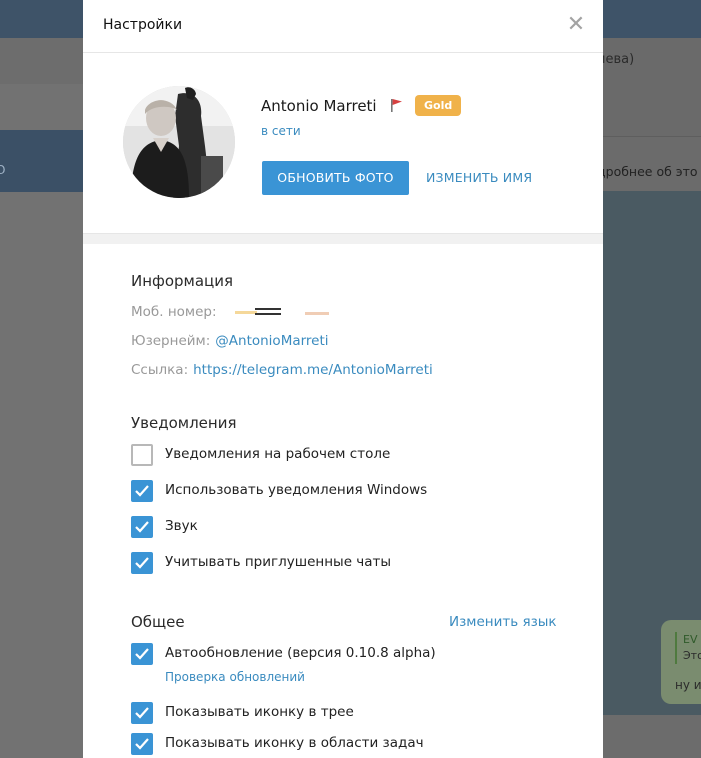  I want to click on username-row: Юзернейм: @AntonioMarreti, so click(230, 341).